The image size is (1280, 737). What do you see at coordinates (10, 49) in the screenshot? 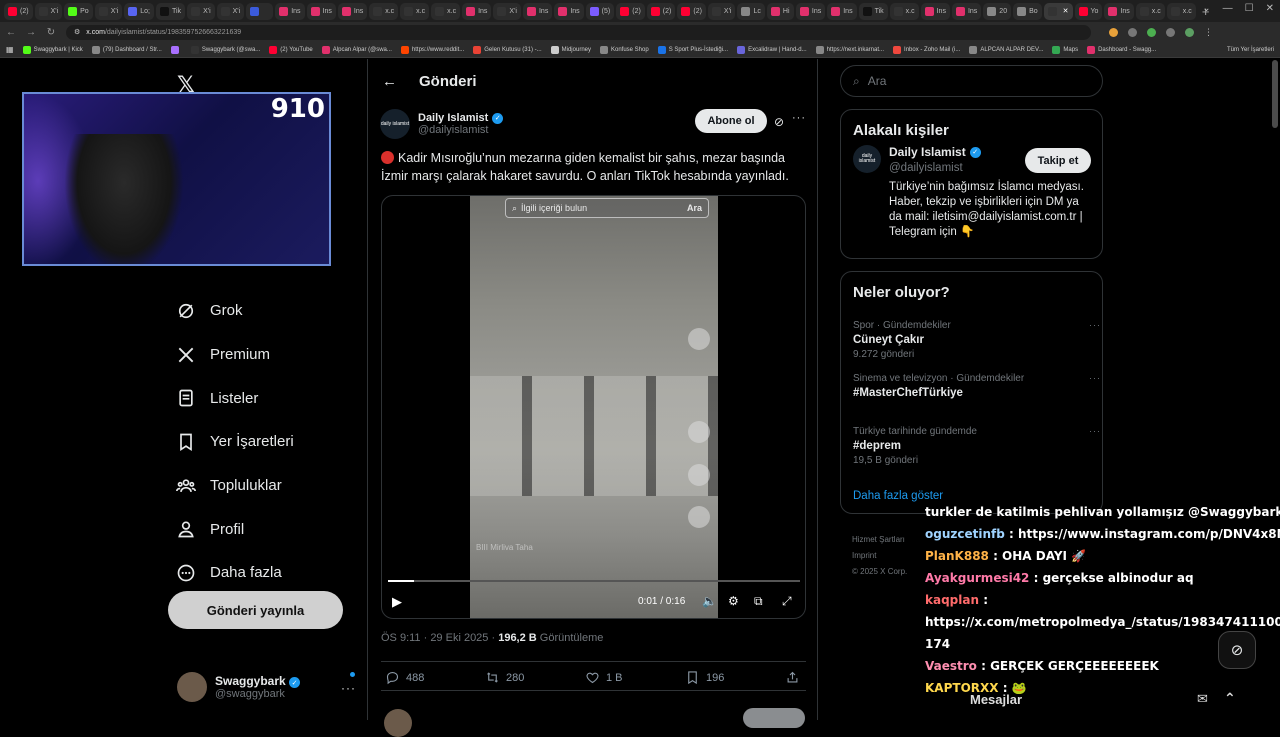
I see `apps-icon: ▦` at bounding box center [10, 49].